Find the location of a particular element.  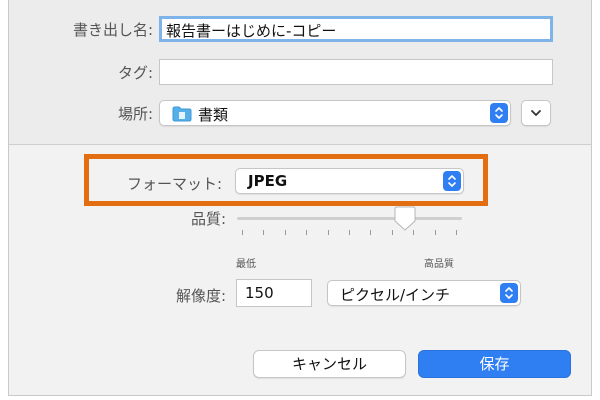

format-label: フォーマット: is located at coordinates (174, 184).